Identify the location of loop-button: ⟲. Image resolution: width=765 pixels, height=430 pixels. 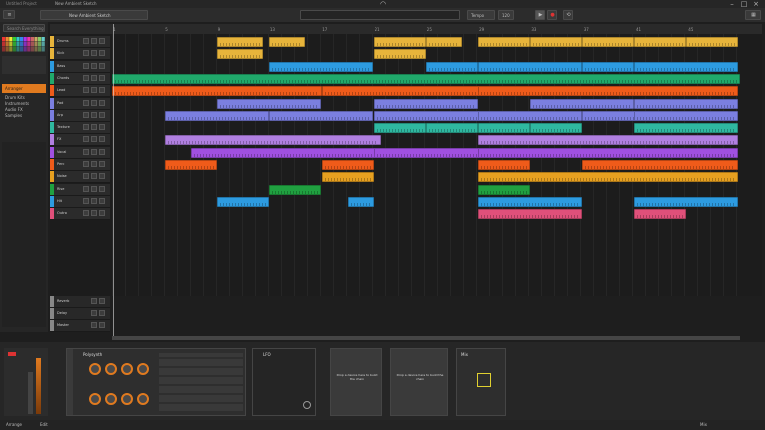
(568, 15).